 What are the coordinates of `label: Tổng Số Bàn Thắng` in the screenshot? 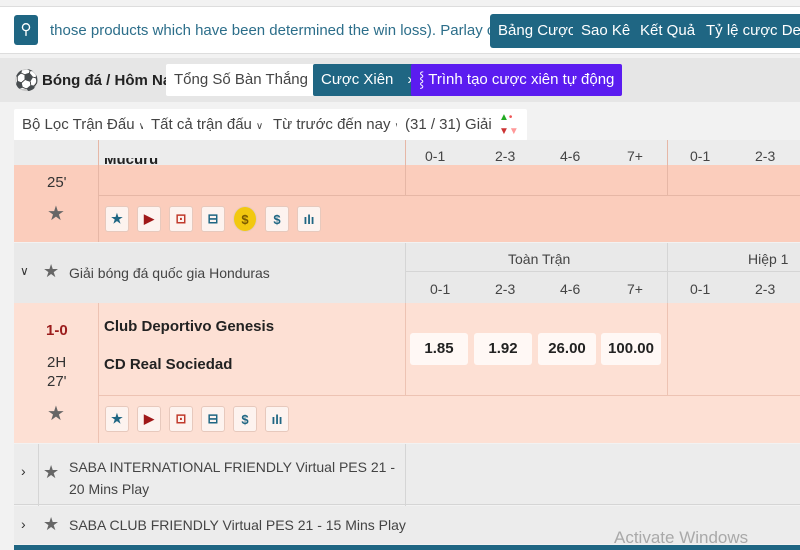 It's located at (241, 79).